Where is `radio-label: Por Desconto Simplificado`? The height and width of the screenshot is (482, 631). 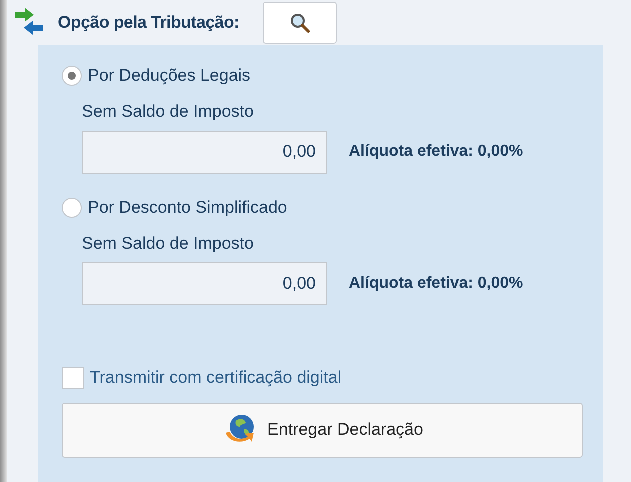
radio-label: Por Desconto Simplificado is located at coordinates (188, 207).